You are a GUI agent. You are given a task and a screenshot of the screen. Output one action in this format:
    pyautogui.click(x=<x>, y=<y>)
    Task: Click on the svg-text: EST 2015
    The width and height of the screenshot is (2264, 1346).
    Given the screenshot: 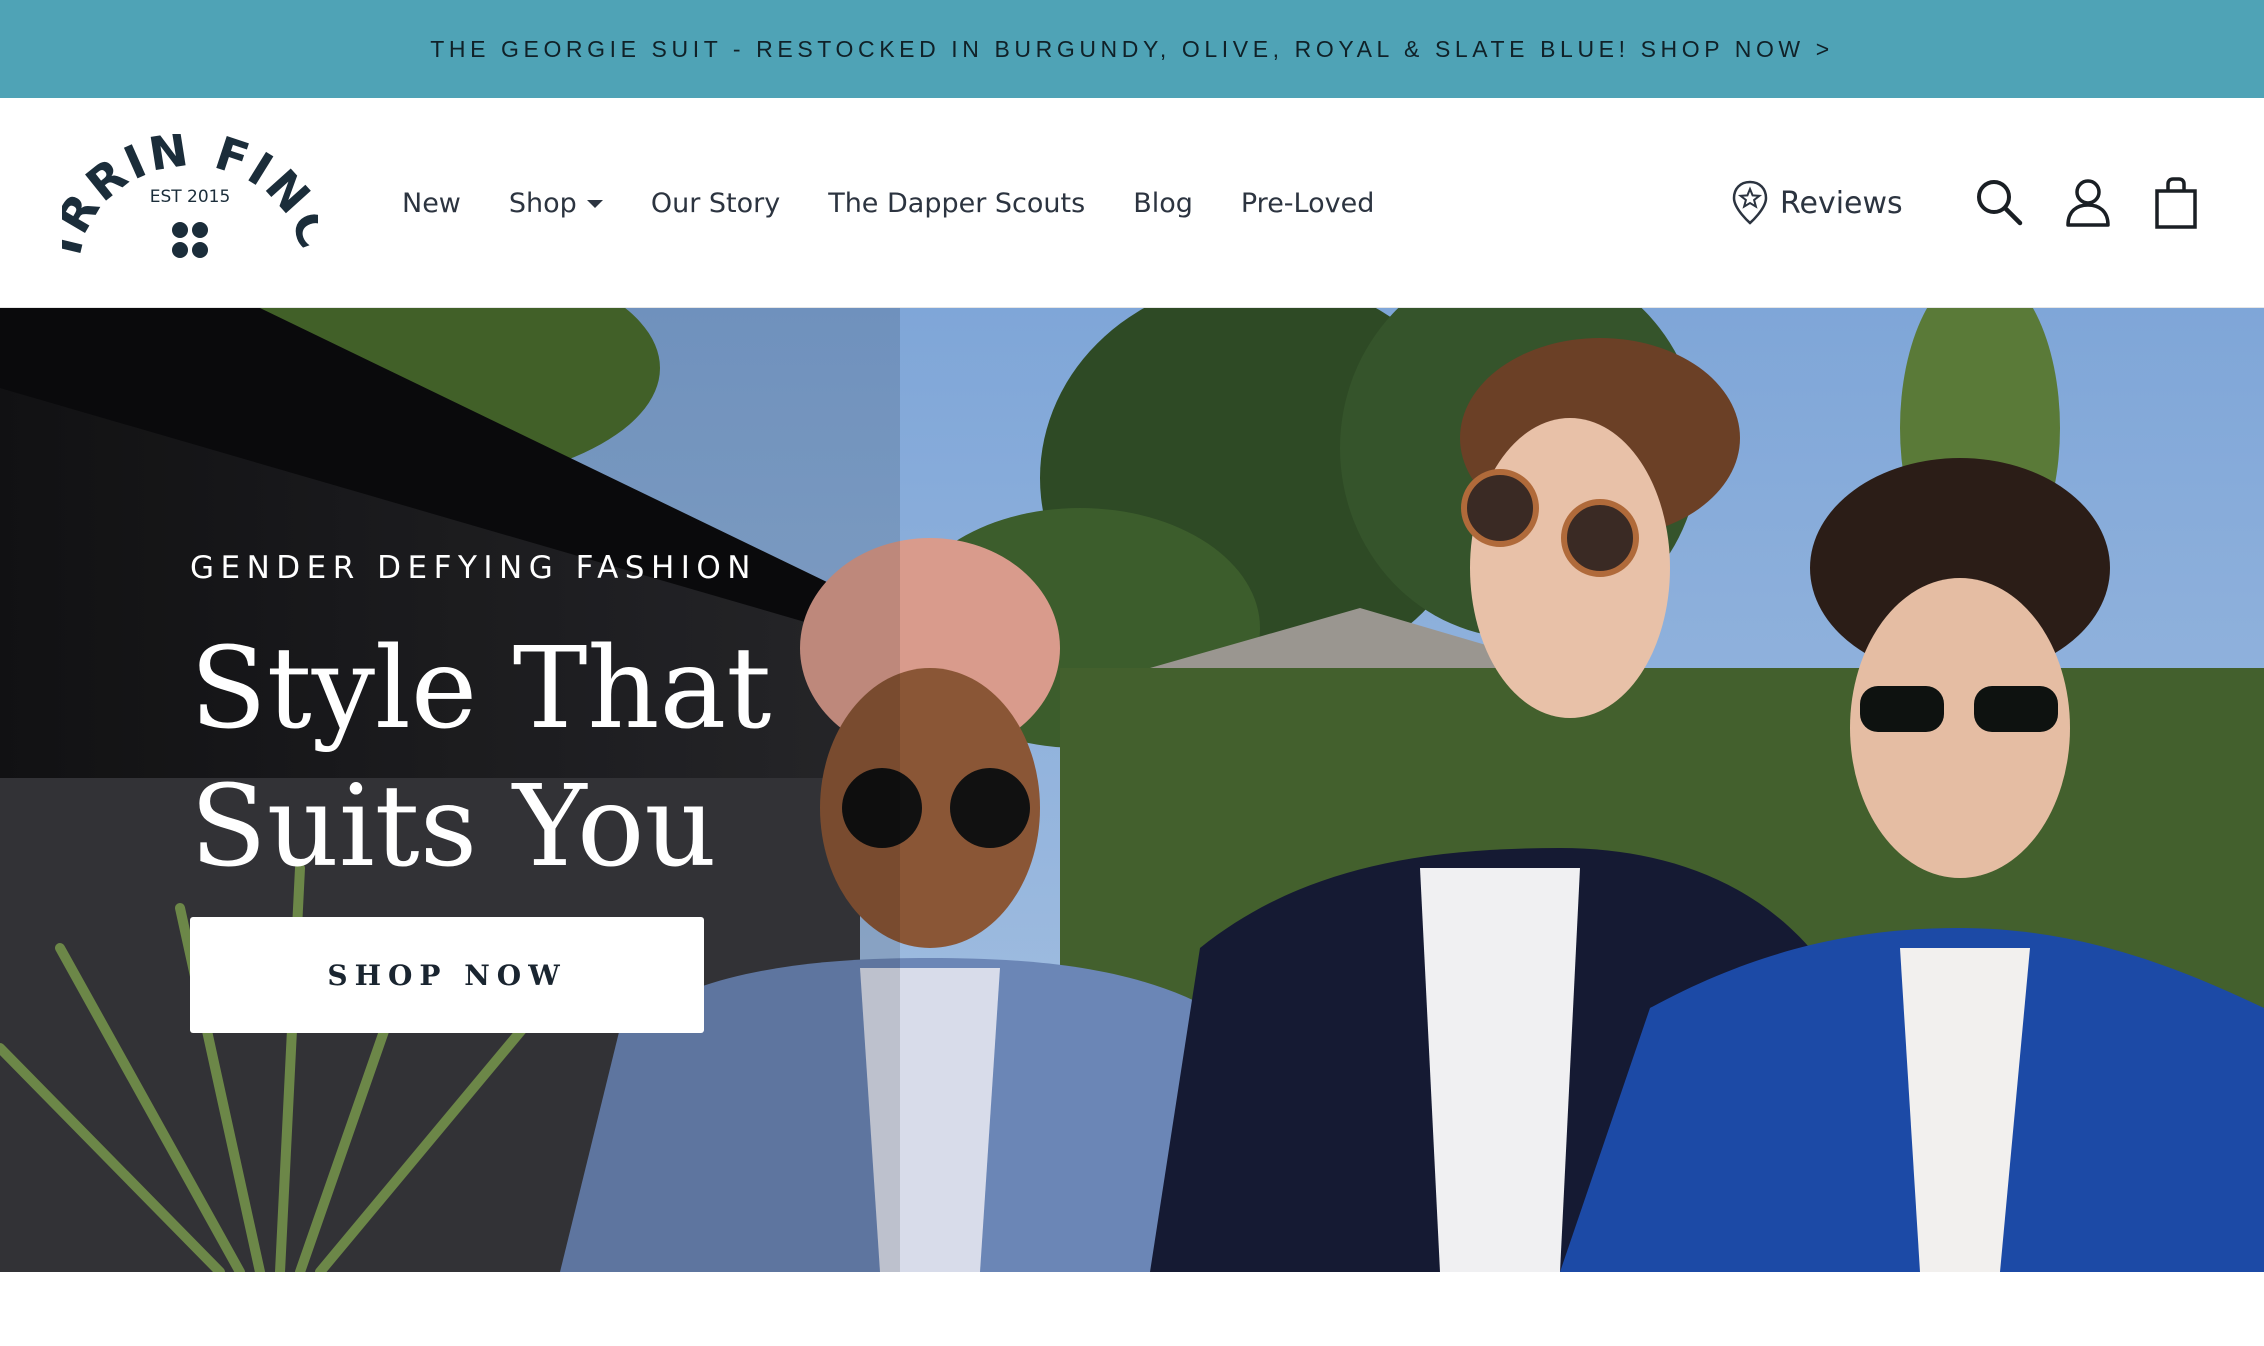 What is the action you would take?
    pyautogui.click(x=190, y=197)
    